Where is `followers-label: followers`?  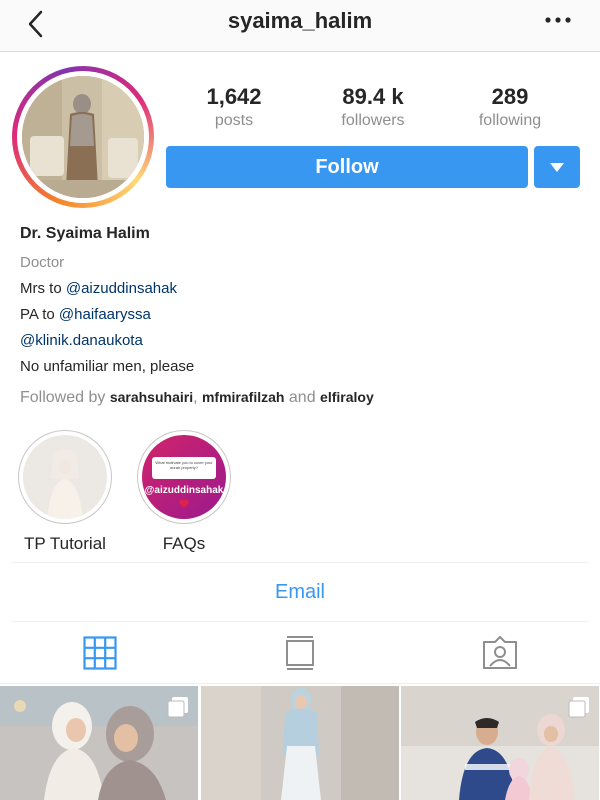 followers-label: followers is located at coordinates (373, 120).